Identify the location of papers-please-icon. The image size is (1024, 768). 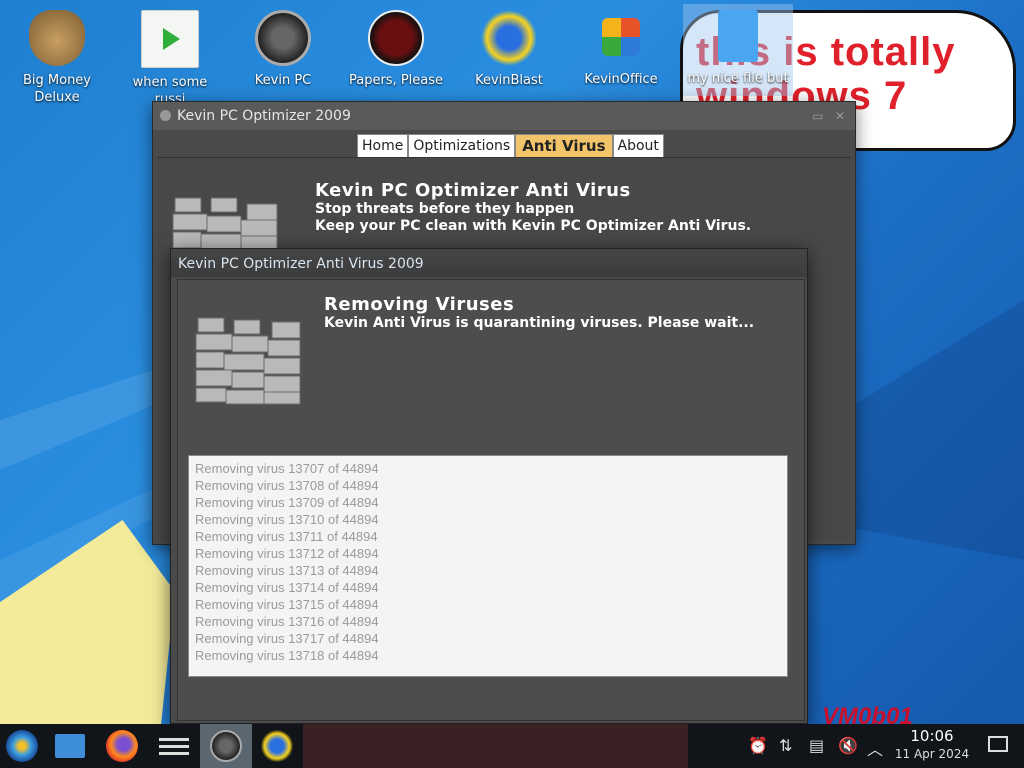
(396, 38).